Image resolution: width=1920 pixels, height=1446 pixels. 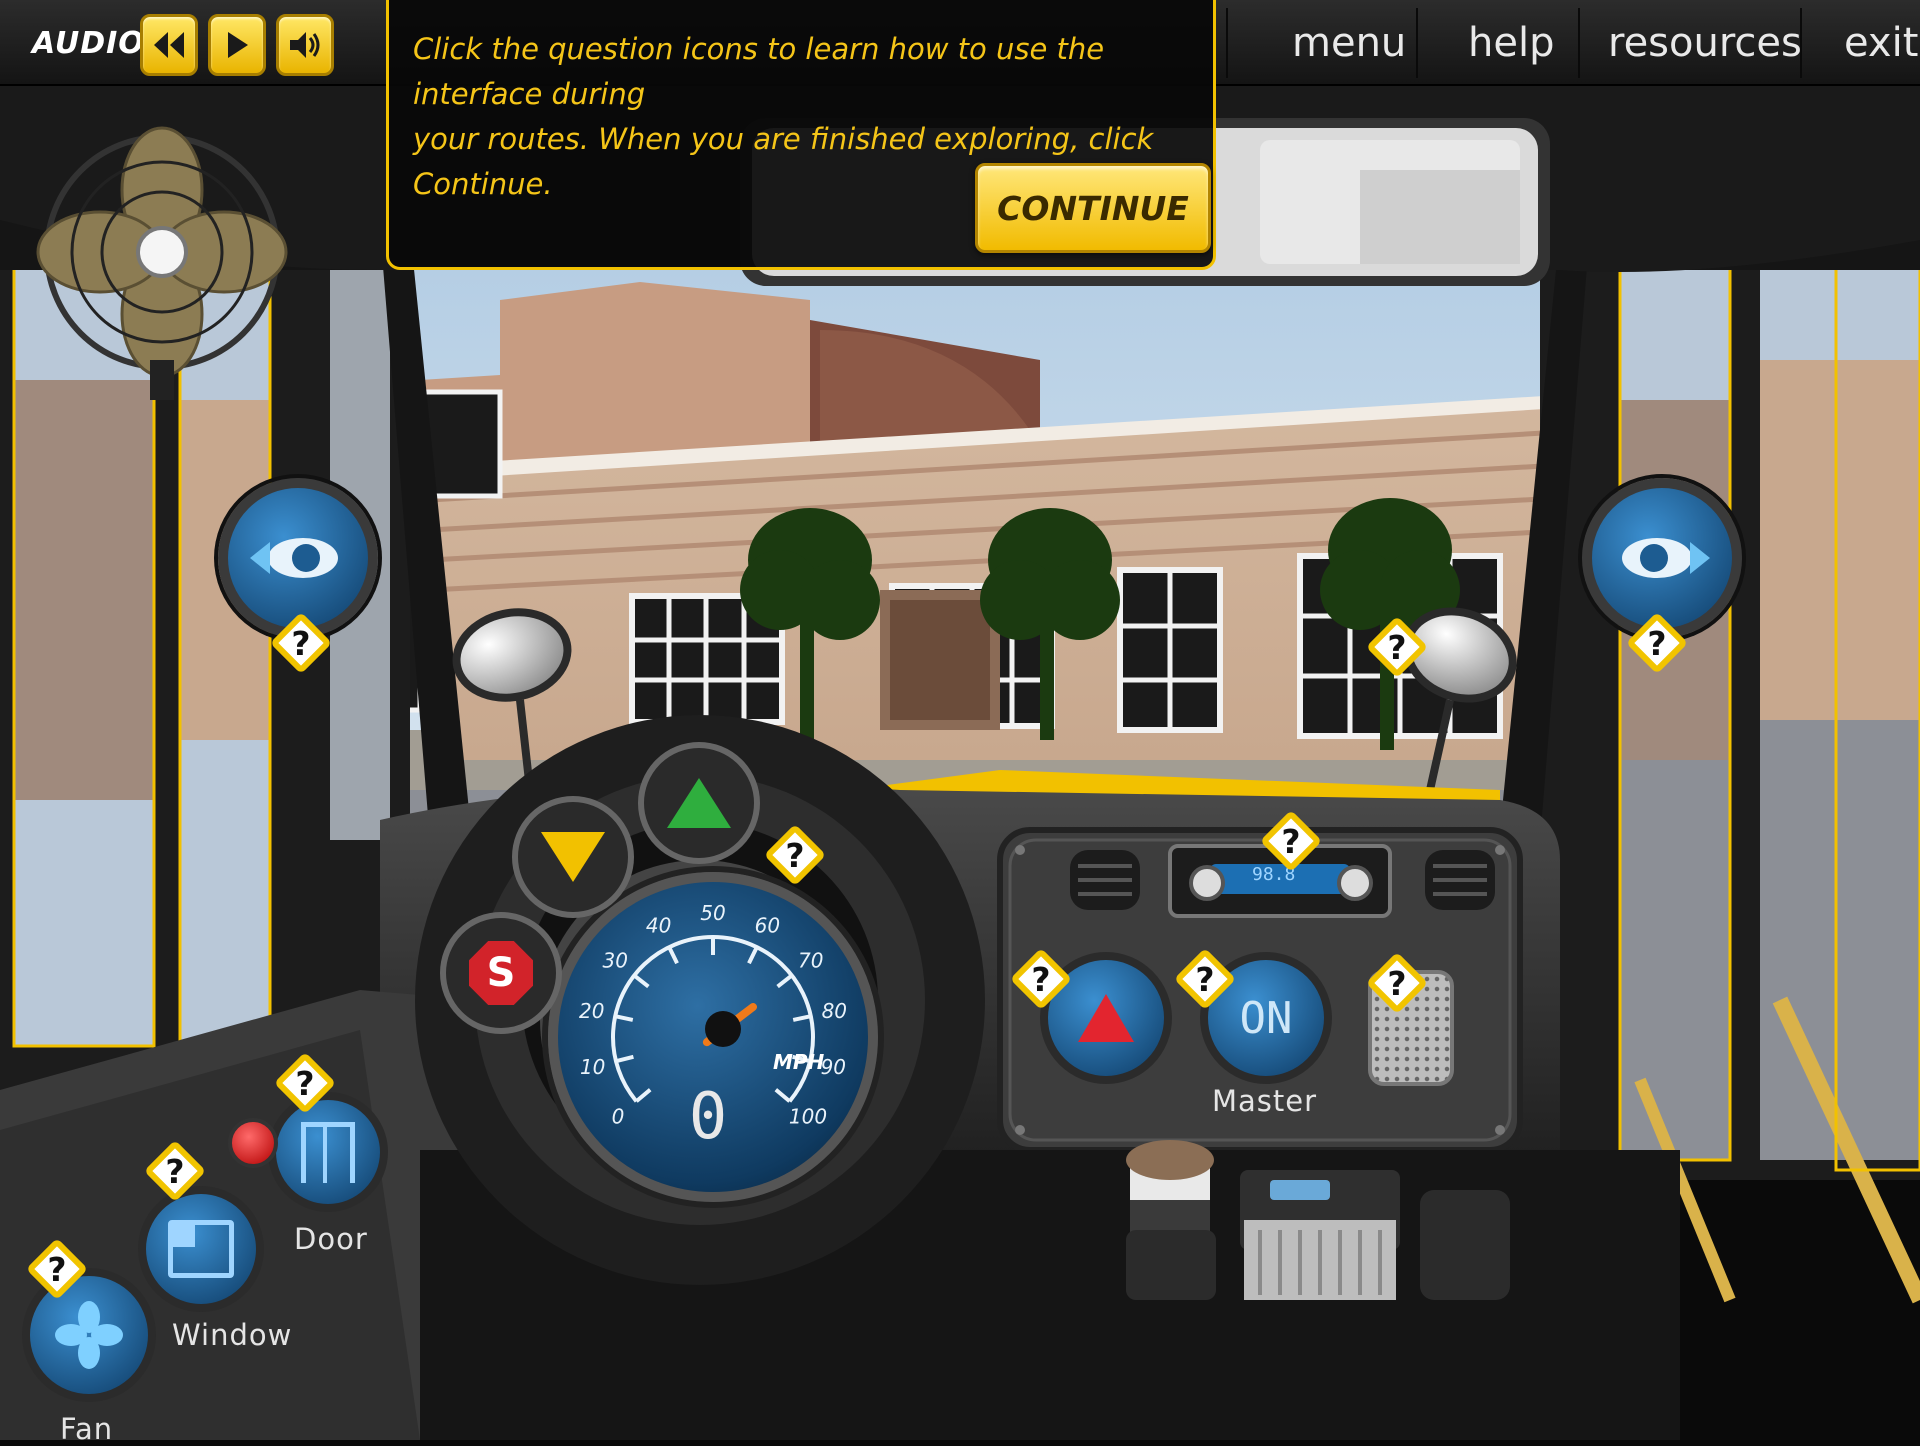 I want to click on help-marker-hazard: ?, so click(x=1041, y=979).